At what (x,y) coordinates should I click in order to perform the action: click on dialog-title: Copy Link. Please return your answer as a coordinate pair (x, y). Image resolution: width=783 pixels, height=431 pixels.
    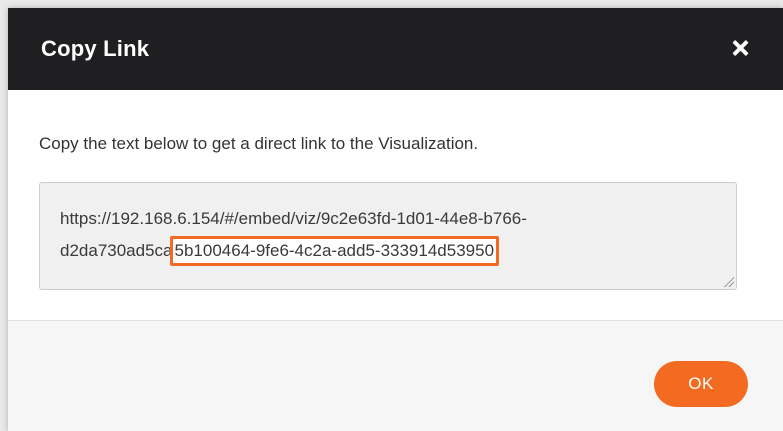
    Looking at the image, I should click on (95, 48).